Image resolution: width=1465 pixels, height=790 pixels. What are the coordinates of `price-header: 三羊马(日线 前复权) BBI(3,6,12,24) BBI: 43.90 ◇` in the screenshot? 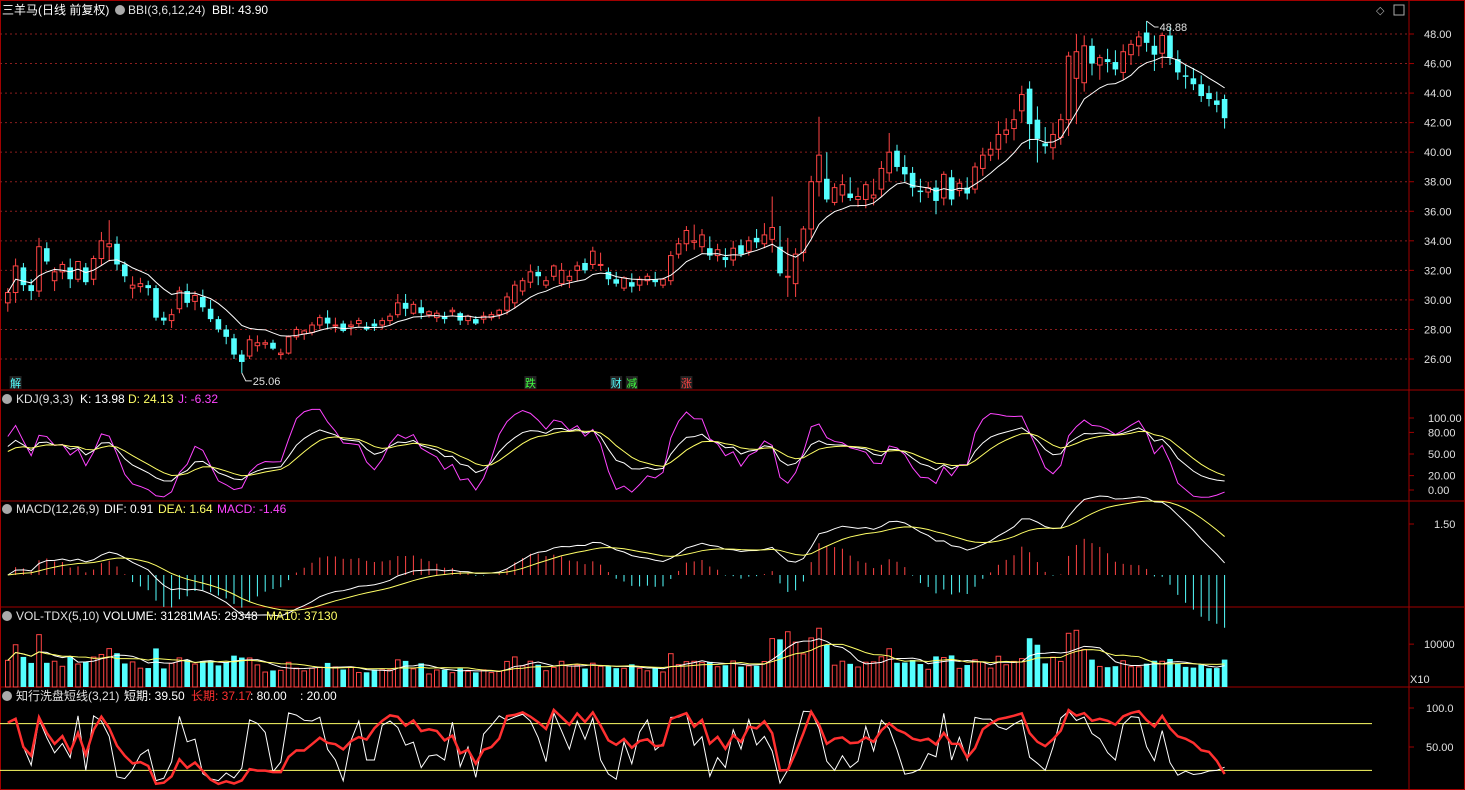 It's located at (703, 9).